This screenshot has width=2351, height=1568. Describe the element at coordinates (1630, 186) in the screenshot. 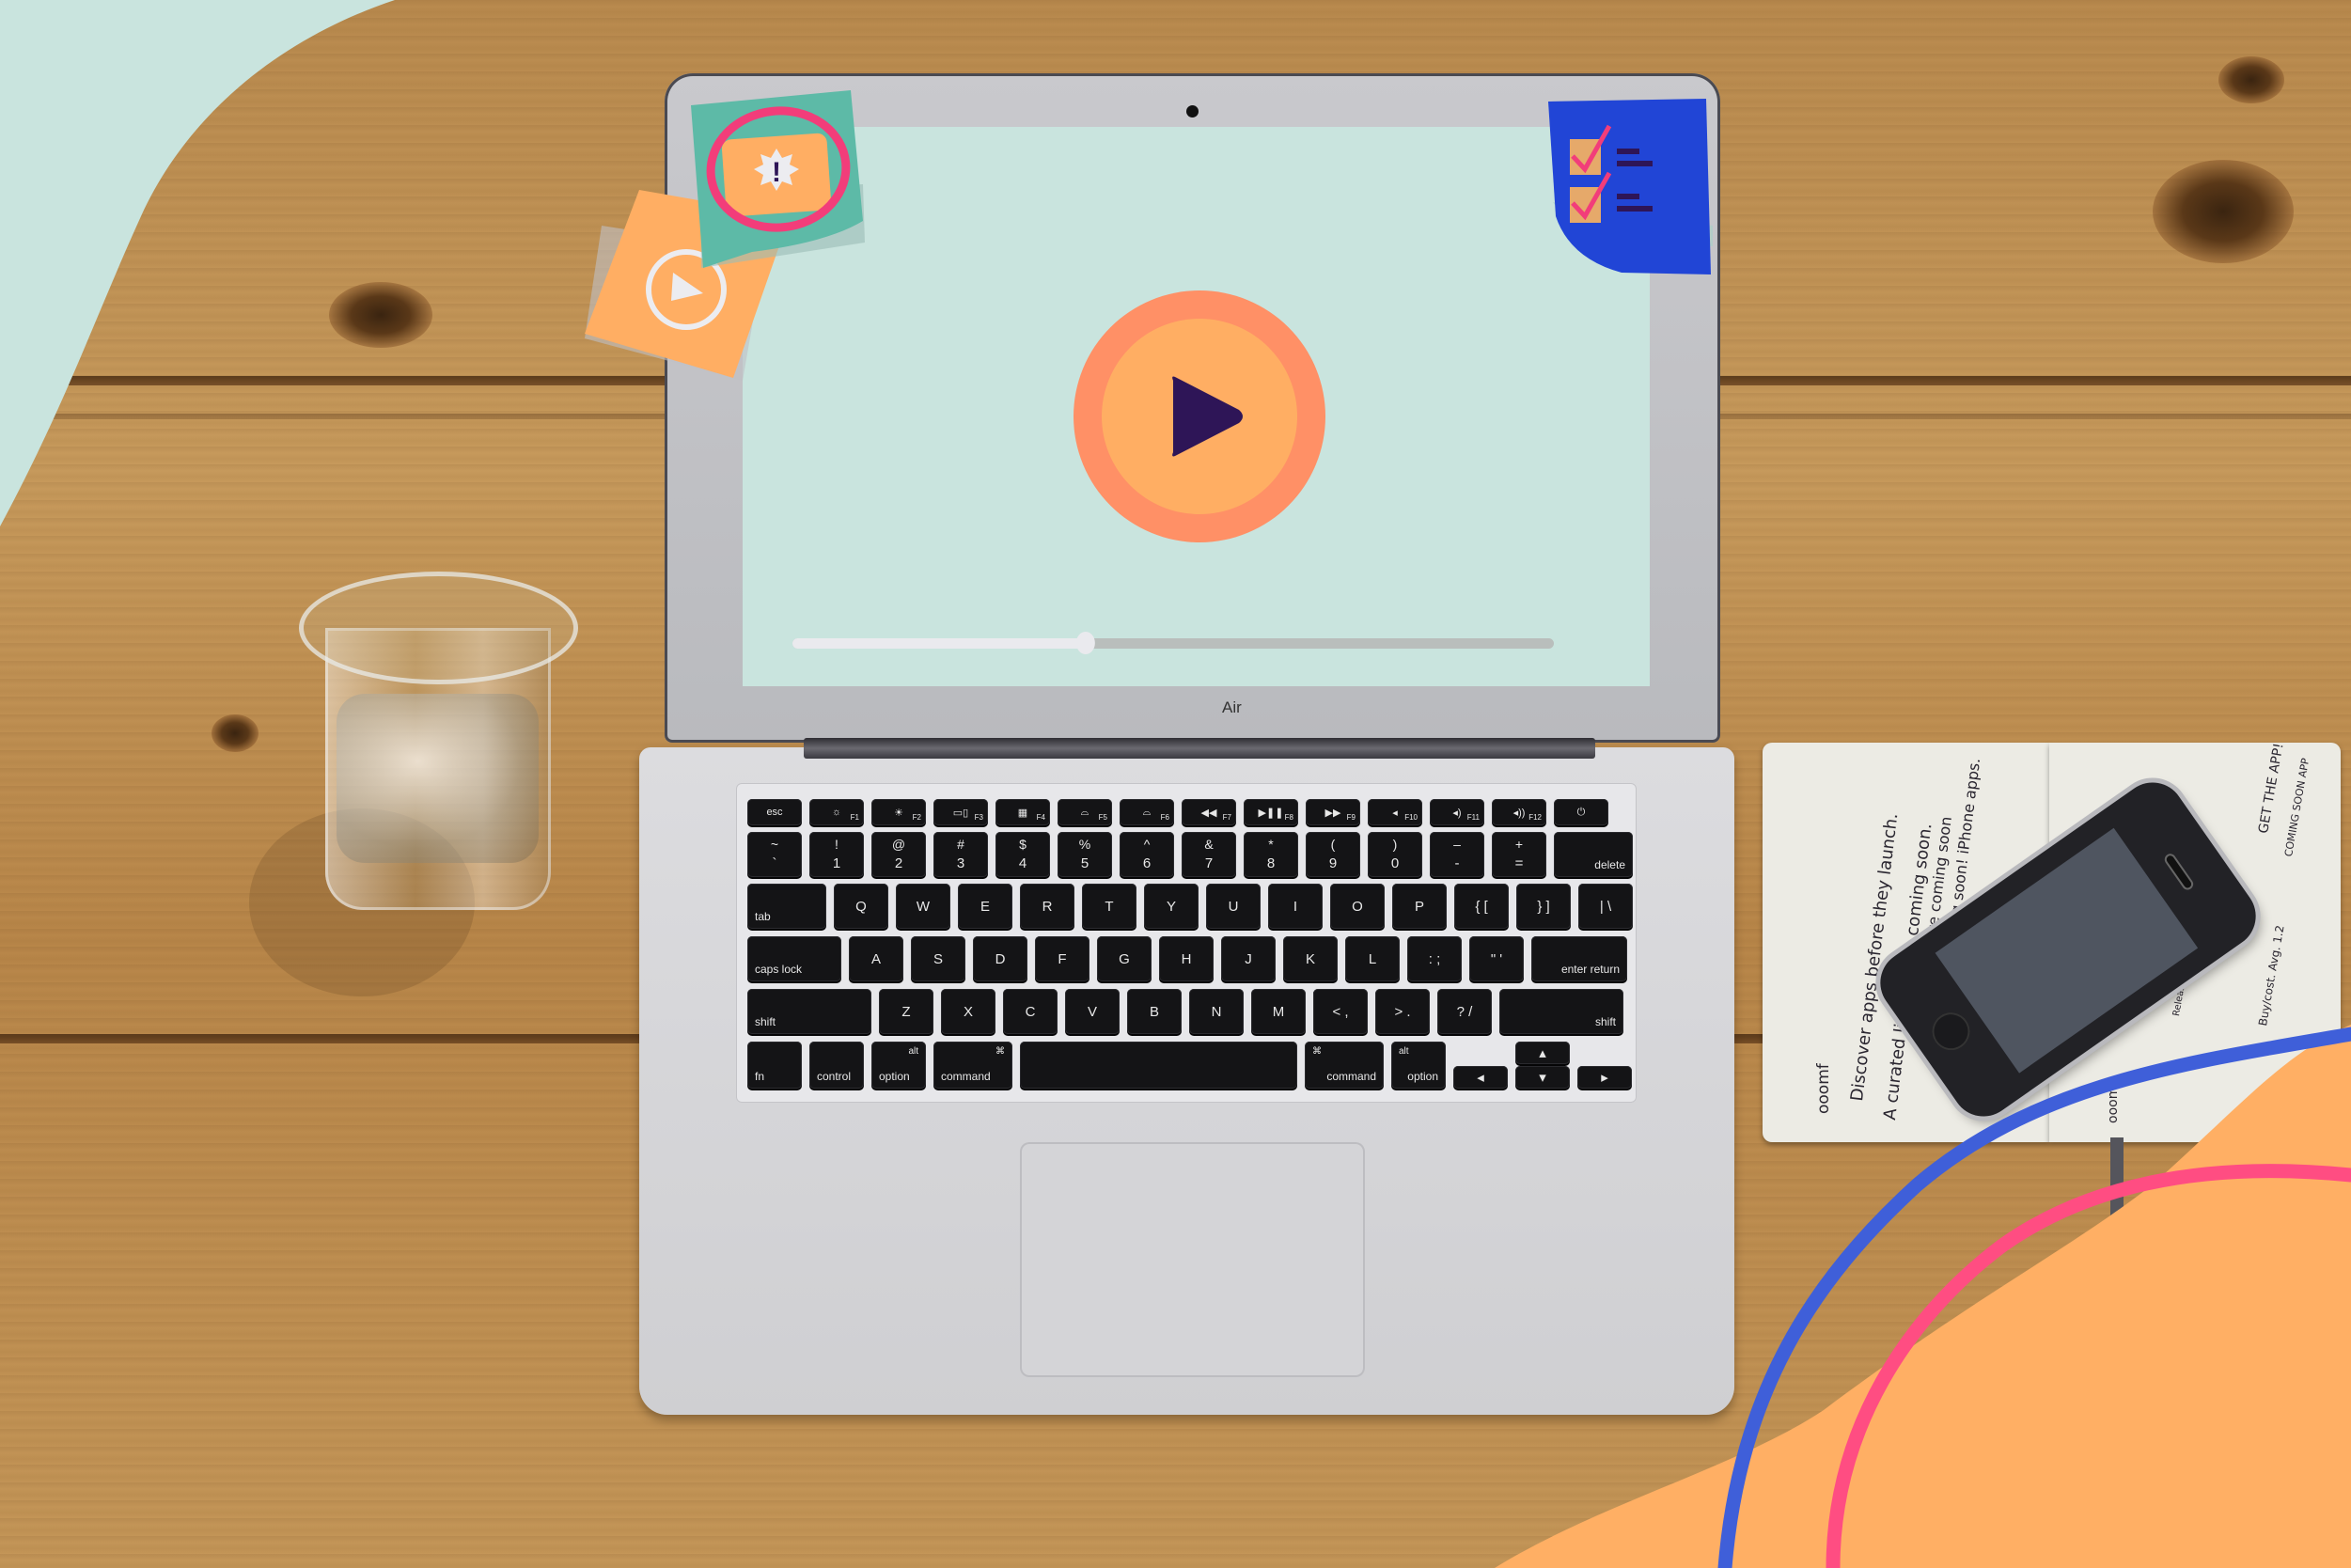

I see `checklist-sticky-note` at that location.